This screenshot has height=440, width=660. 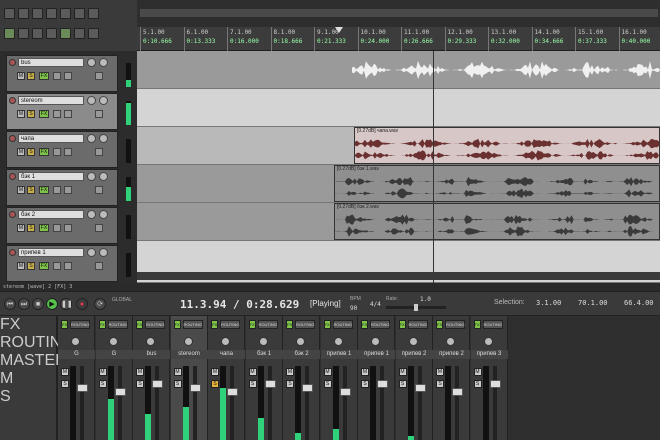 I want to click on lane-bus, so click(x=398, y=70).